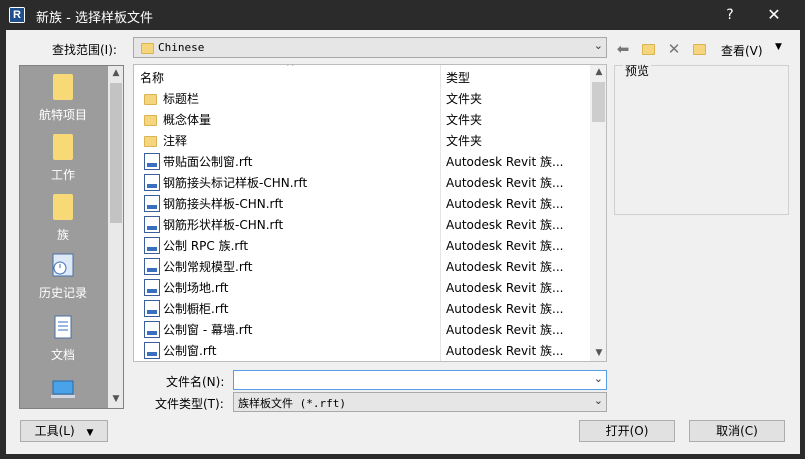 The width and height of the screenshot is (805, 459). I want to click on place-documents: 文档, so click(63, 338).